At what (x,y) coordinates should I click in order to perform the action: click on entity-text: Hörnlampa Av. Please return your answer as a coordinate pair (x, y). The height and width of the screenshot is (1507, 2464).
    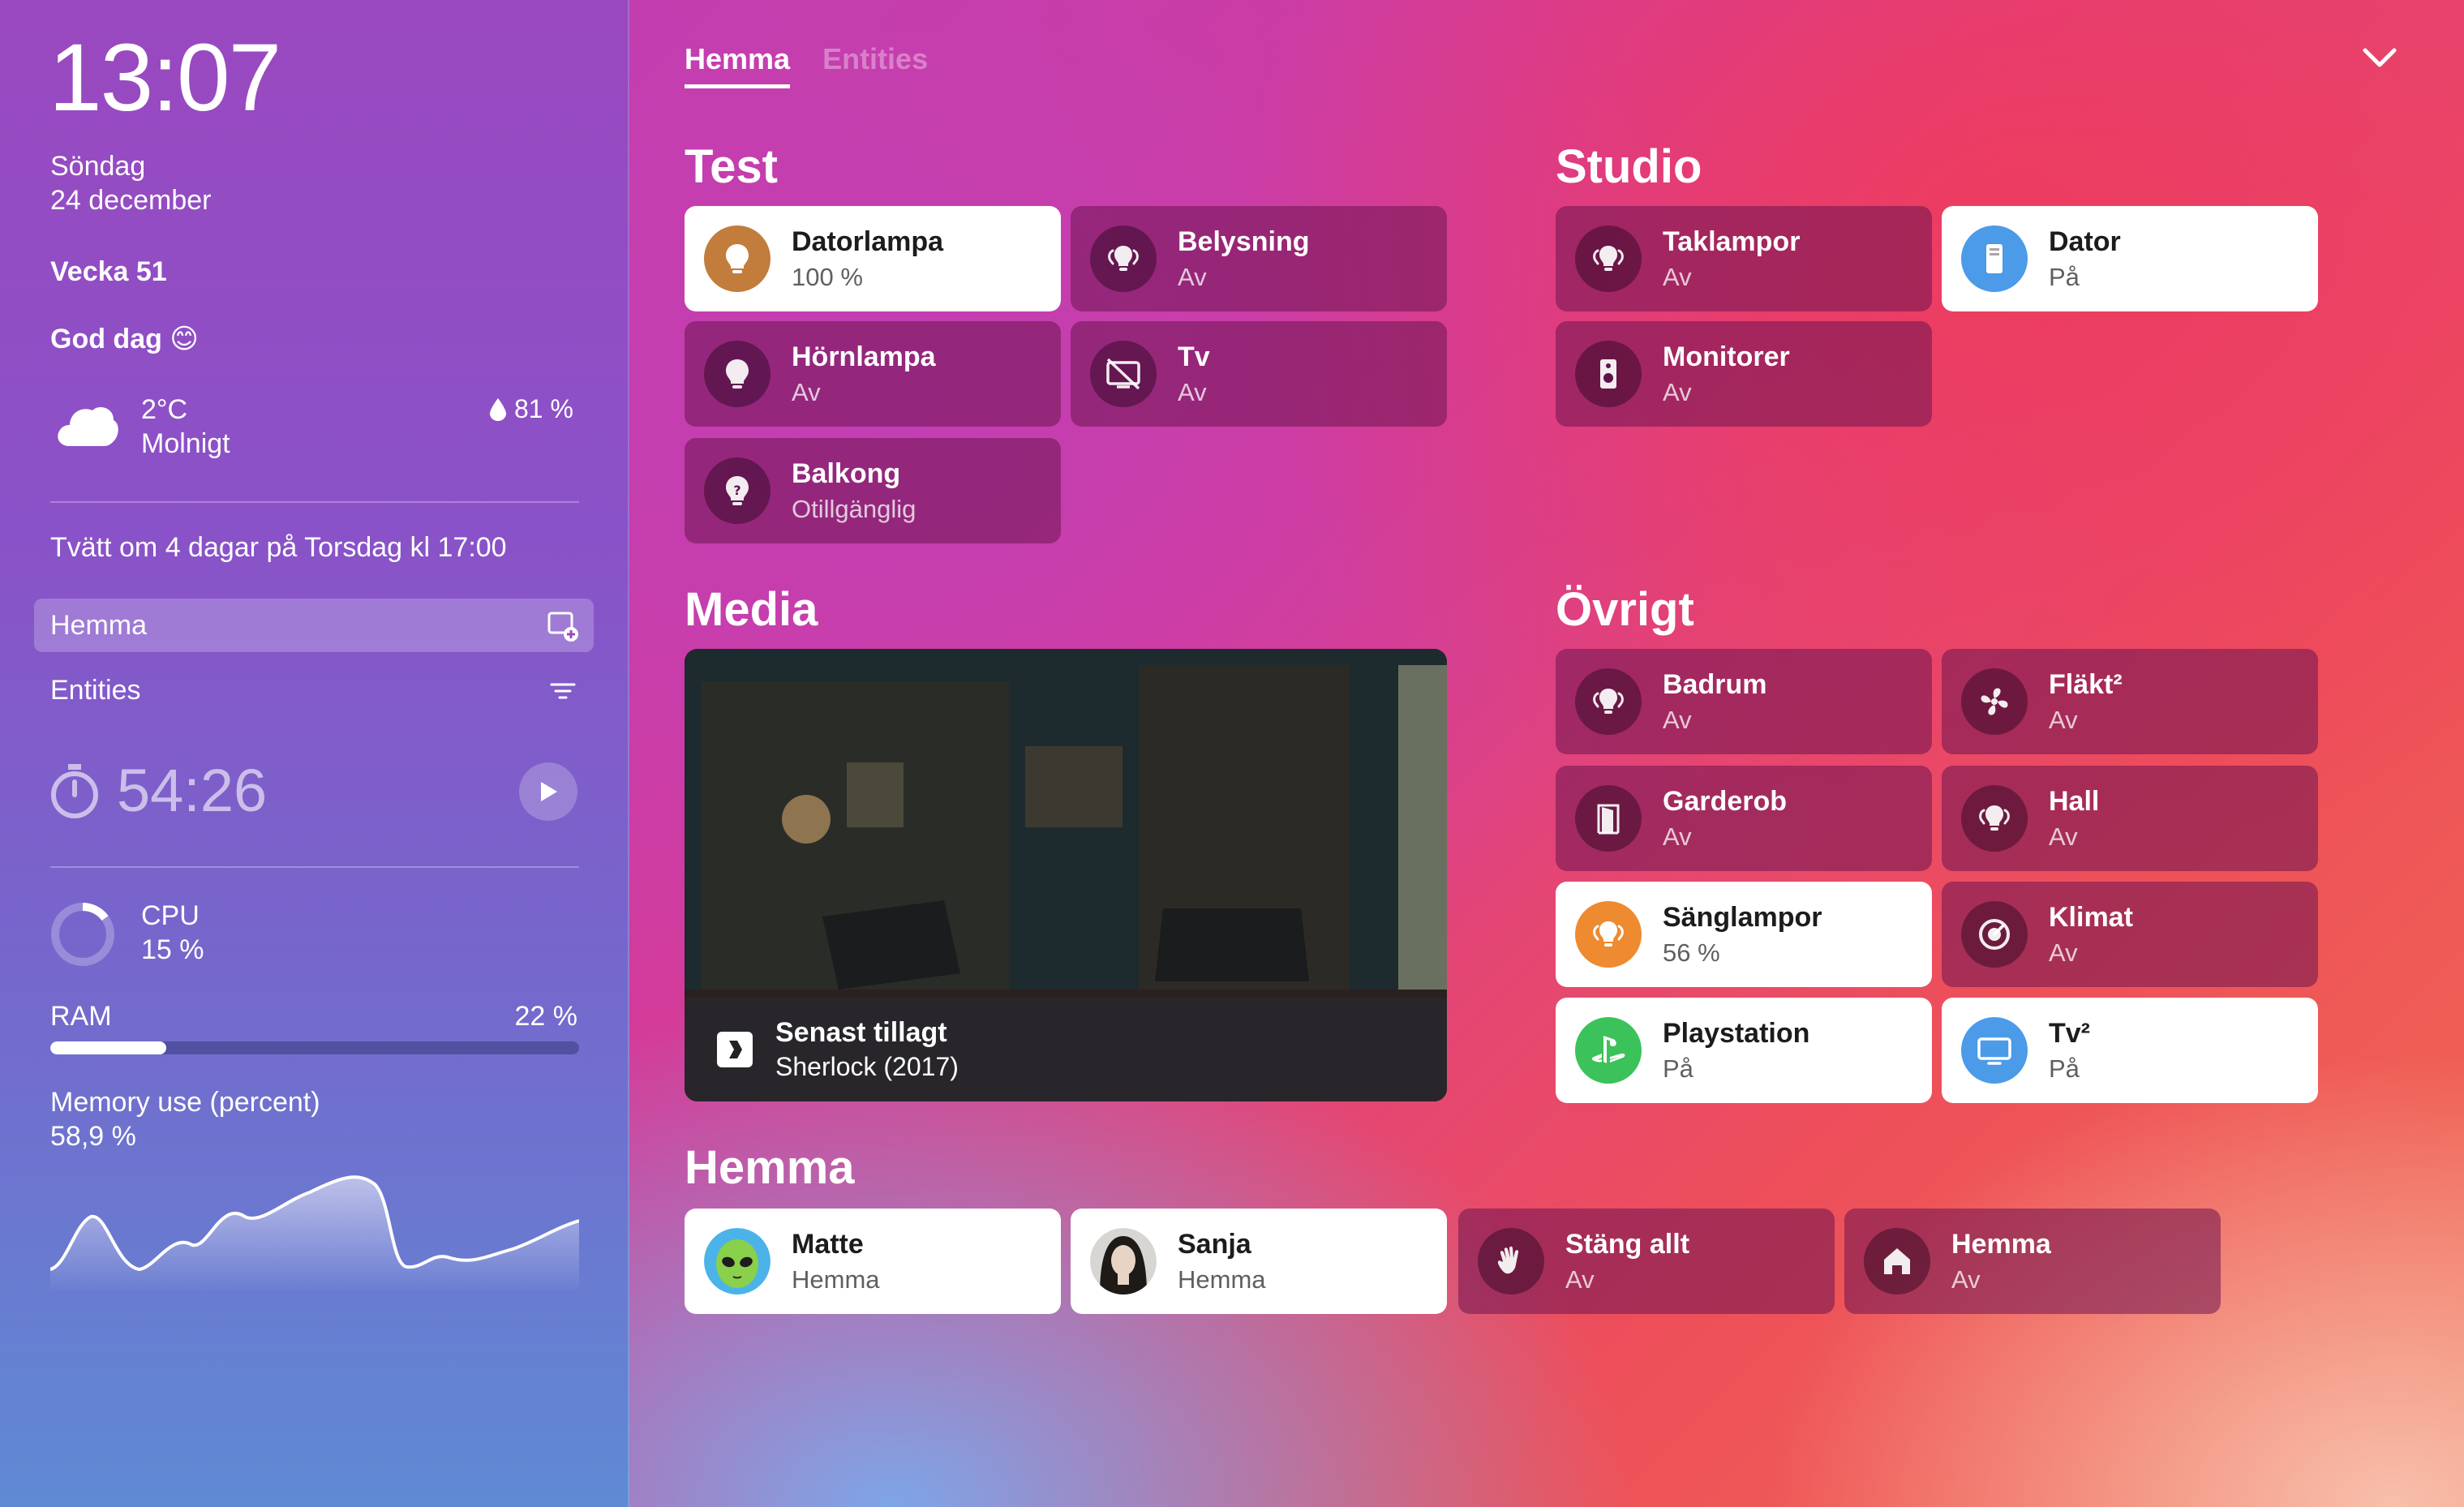
    Looking at the image, I should click on (864, 374).